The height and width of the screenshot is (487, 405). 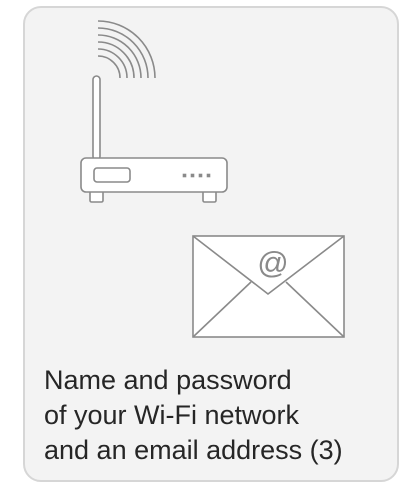 I want to click on caption-line-3: and an email address (3), so click(x=193, y=450).